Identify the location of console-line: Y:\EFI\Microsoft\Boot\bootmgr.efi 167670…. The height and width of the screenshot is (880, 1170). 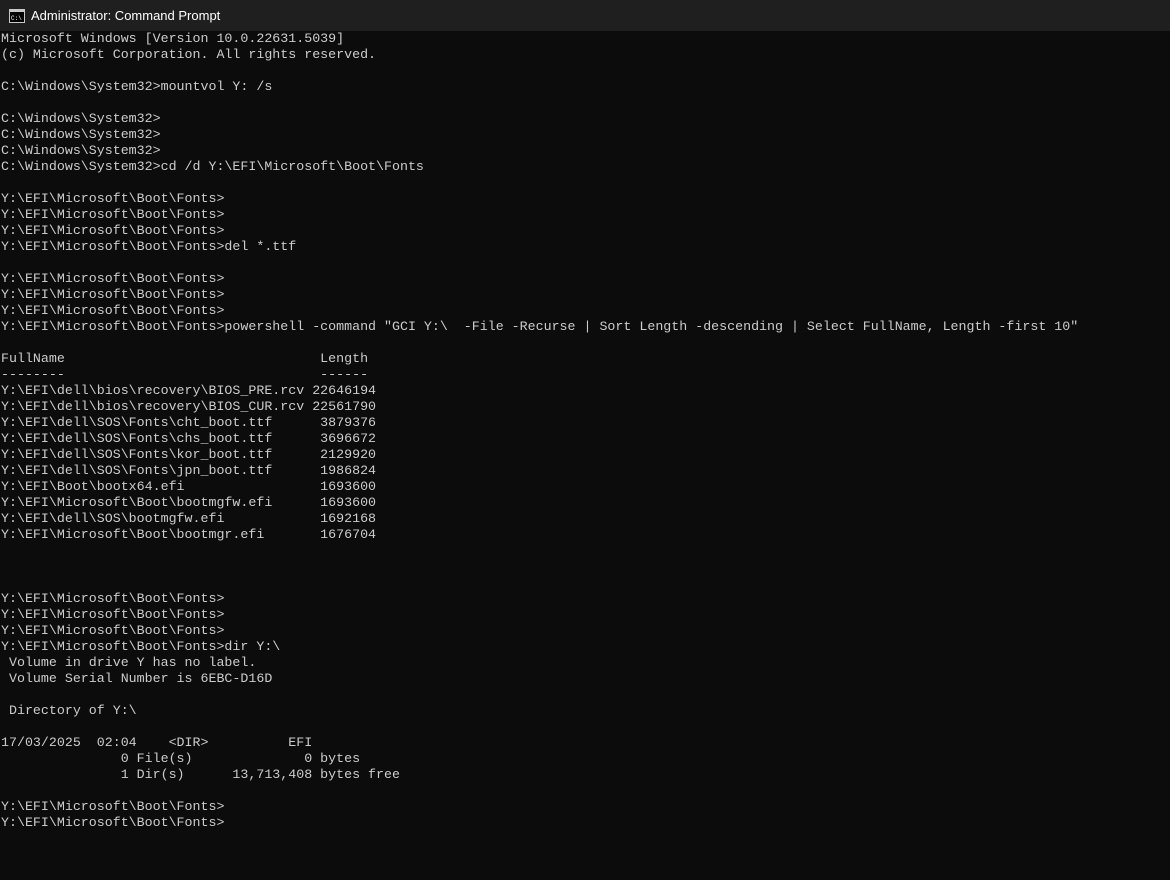
(189, 534).